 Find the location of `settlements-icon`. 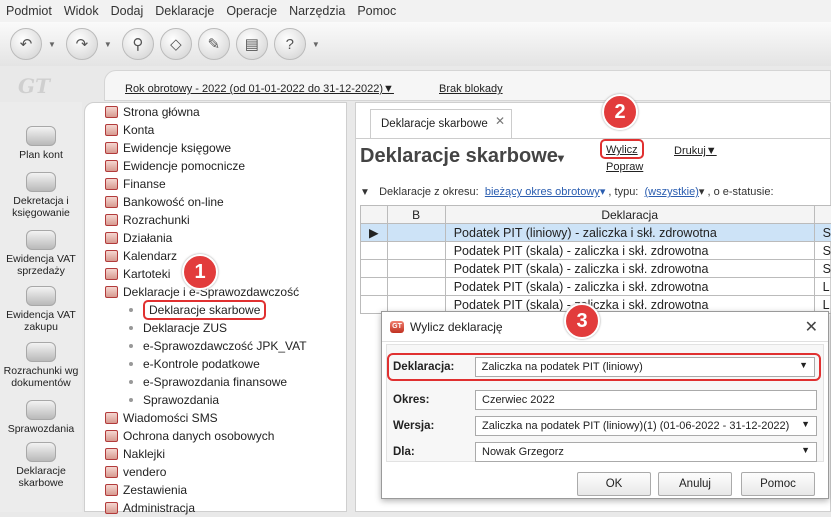

settlements-icon is located at coordinates (111, 220).